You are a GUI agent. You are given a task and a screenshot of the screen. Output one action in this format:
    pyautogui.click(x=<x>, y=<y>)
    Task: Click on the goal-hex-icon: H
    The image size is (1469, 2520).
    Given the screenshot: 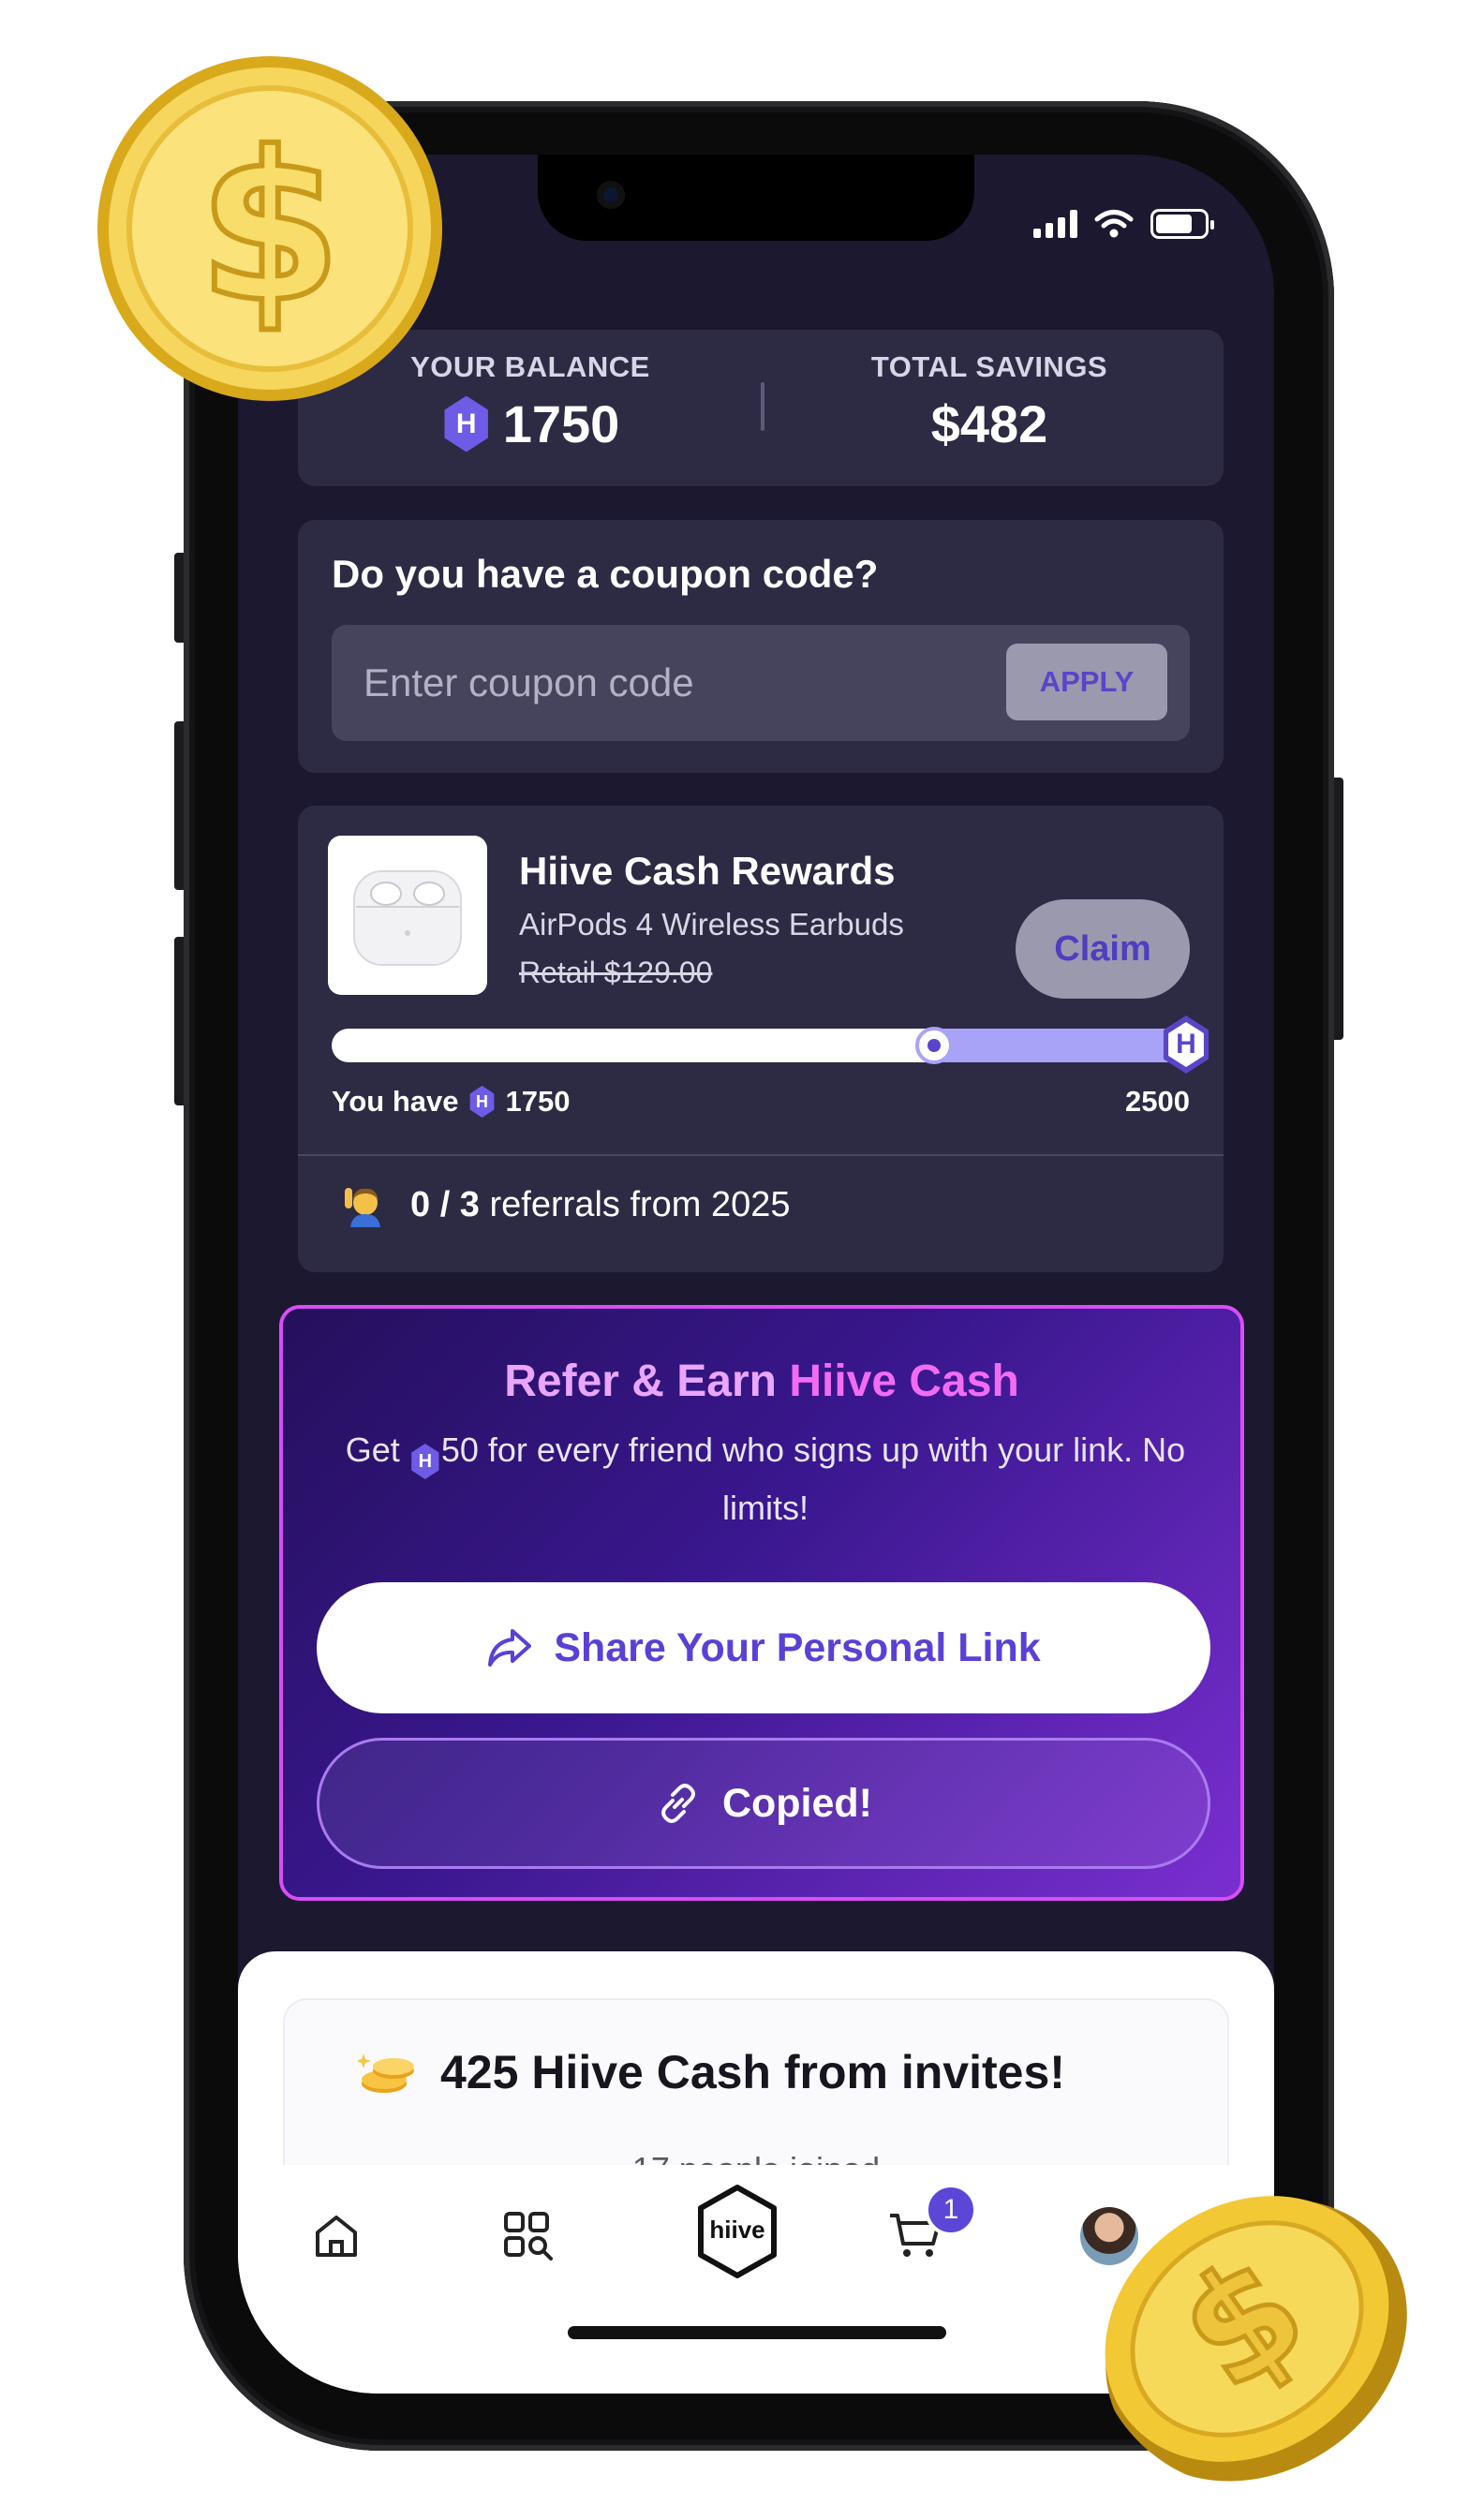 What is the action you would take?
    pyautogui.click(x=1186, y=1044)
    